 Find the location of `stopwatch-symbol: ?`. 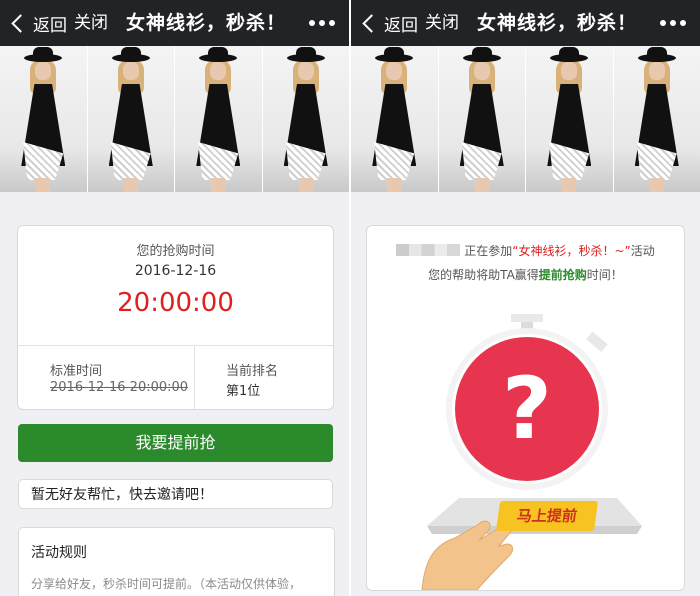

stopwatch-symbol: ? is located at coordinates (527, 409).